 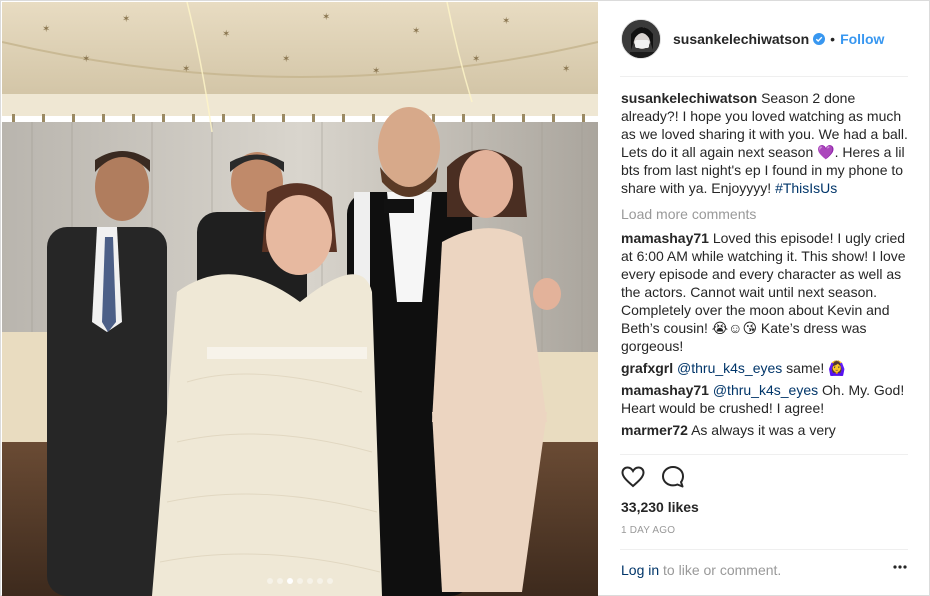 I want to click on comment-username: grafxgrl, so click(x=647, y=368).